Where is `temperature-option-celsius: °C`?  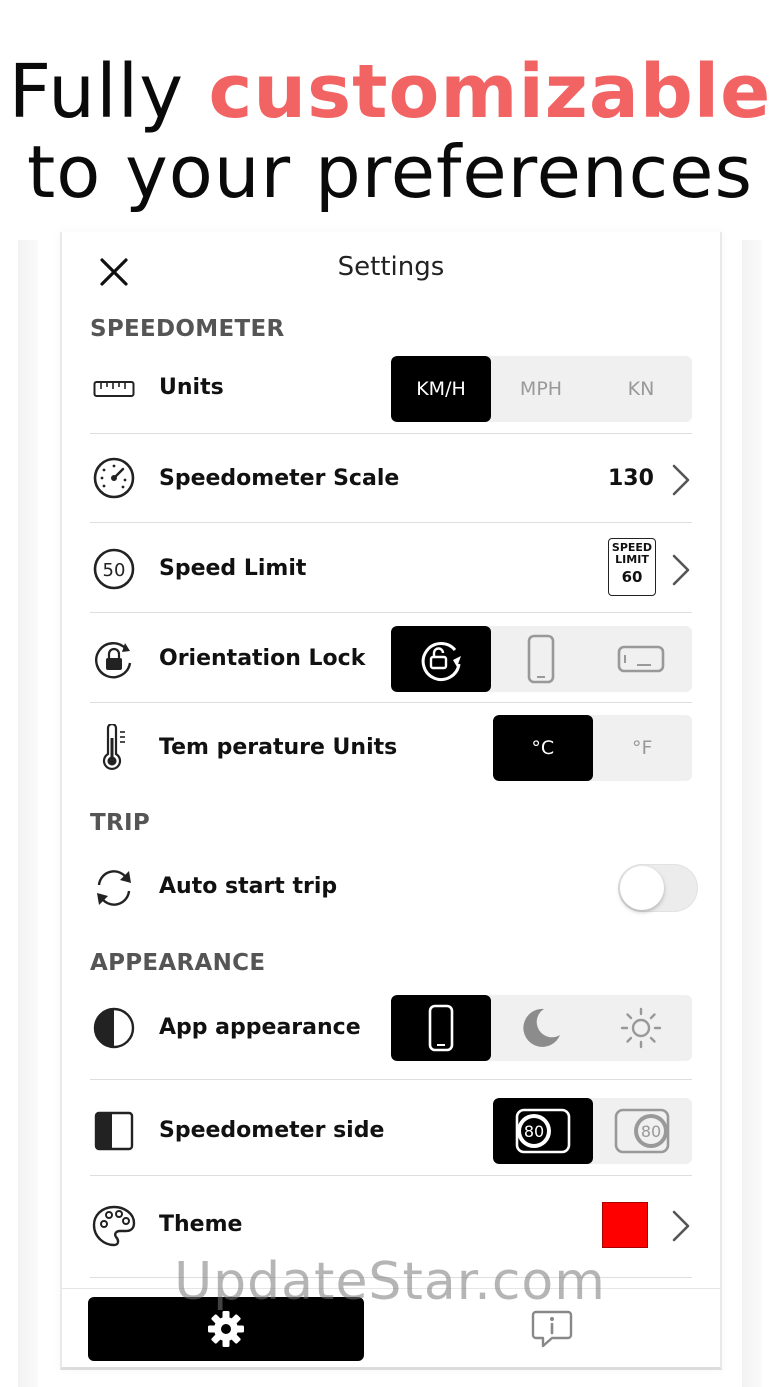 temperature-option-celsius: °C is located at coordinates (543, 748).